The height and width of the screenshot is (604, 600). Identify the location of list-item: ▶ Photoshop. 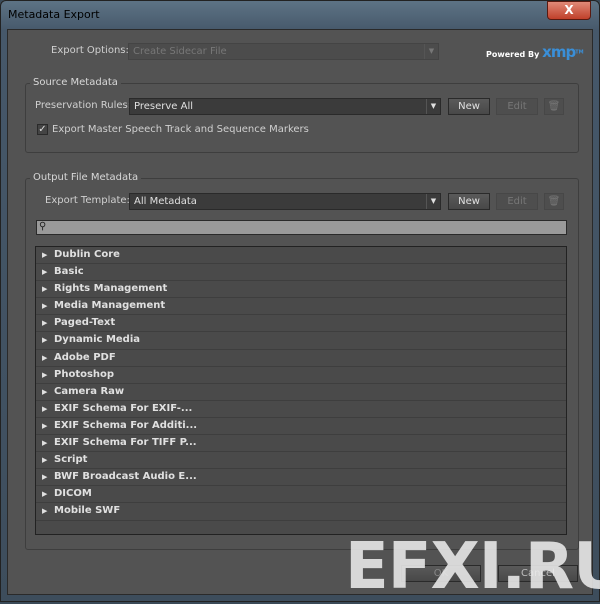
(301, 375).